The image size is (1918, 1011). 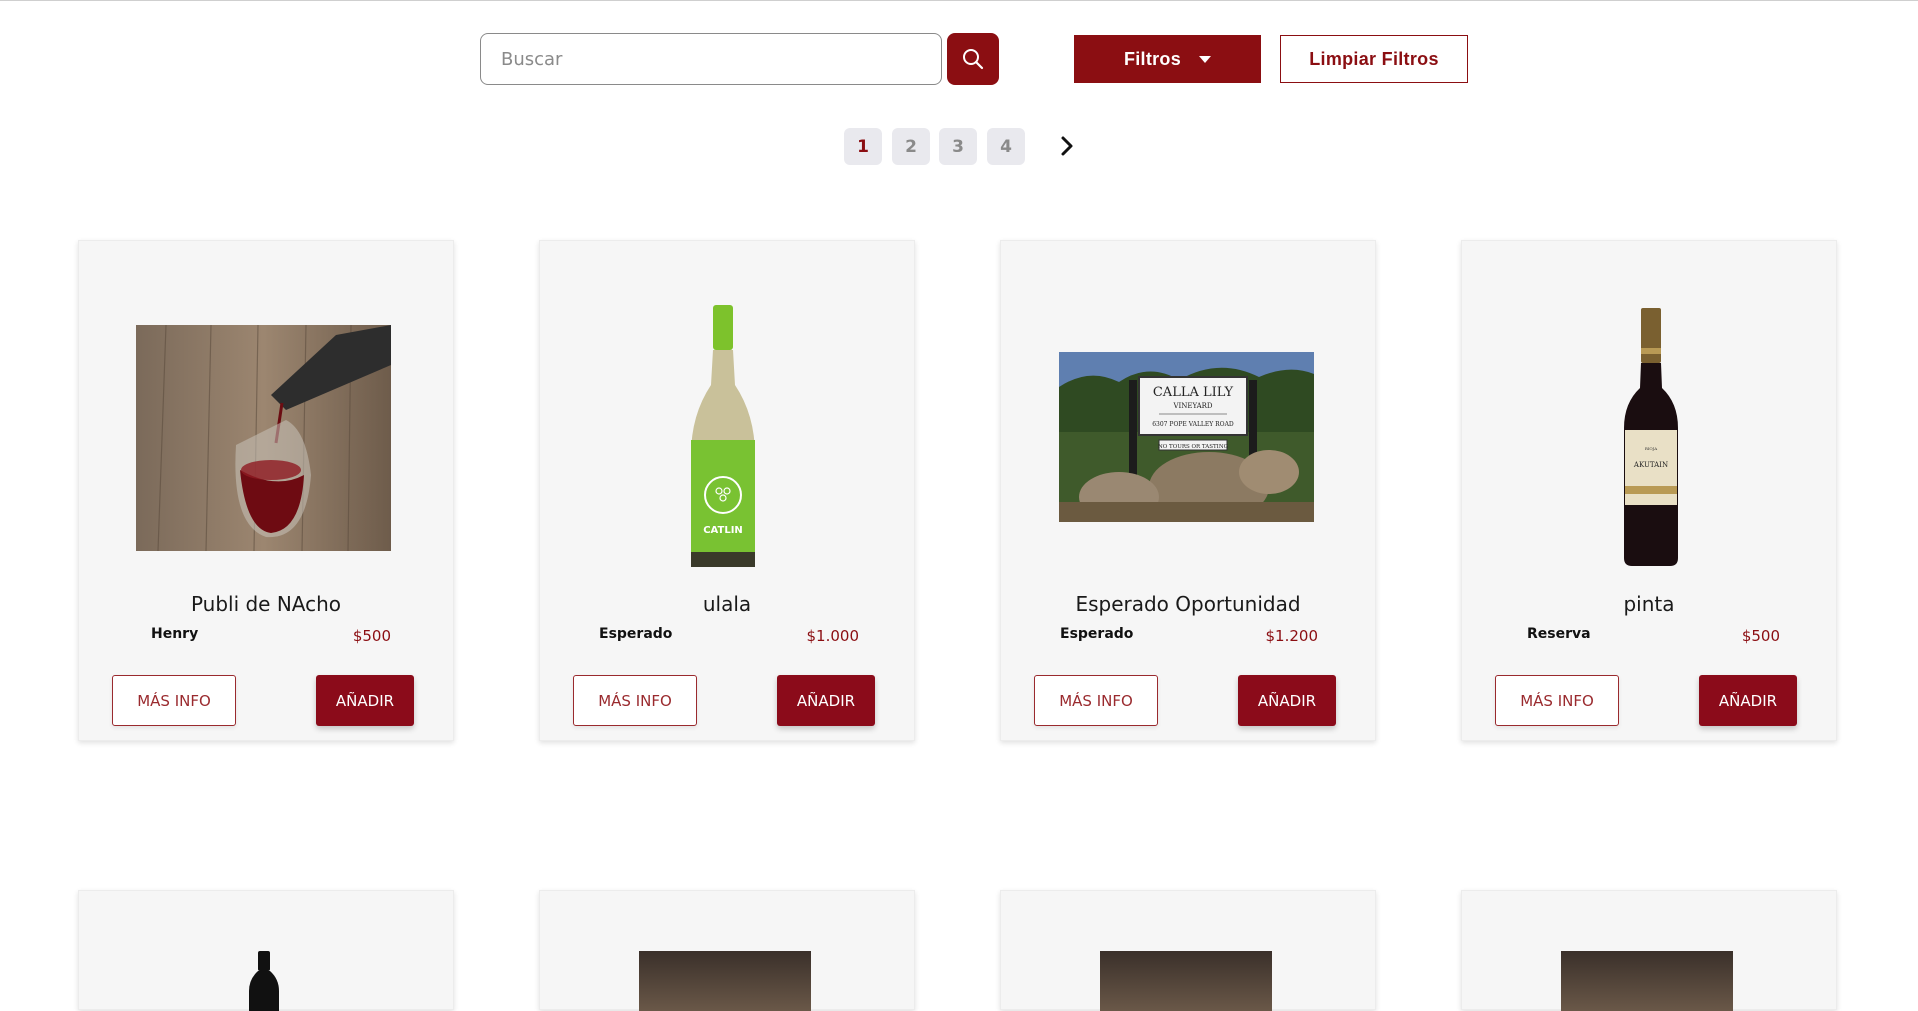 What do you see at coordinates (1188, 604) in the screenshot?
I see `product-name: Esperado Oportunidad` at bounding box center [1188, 604].